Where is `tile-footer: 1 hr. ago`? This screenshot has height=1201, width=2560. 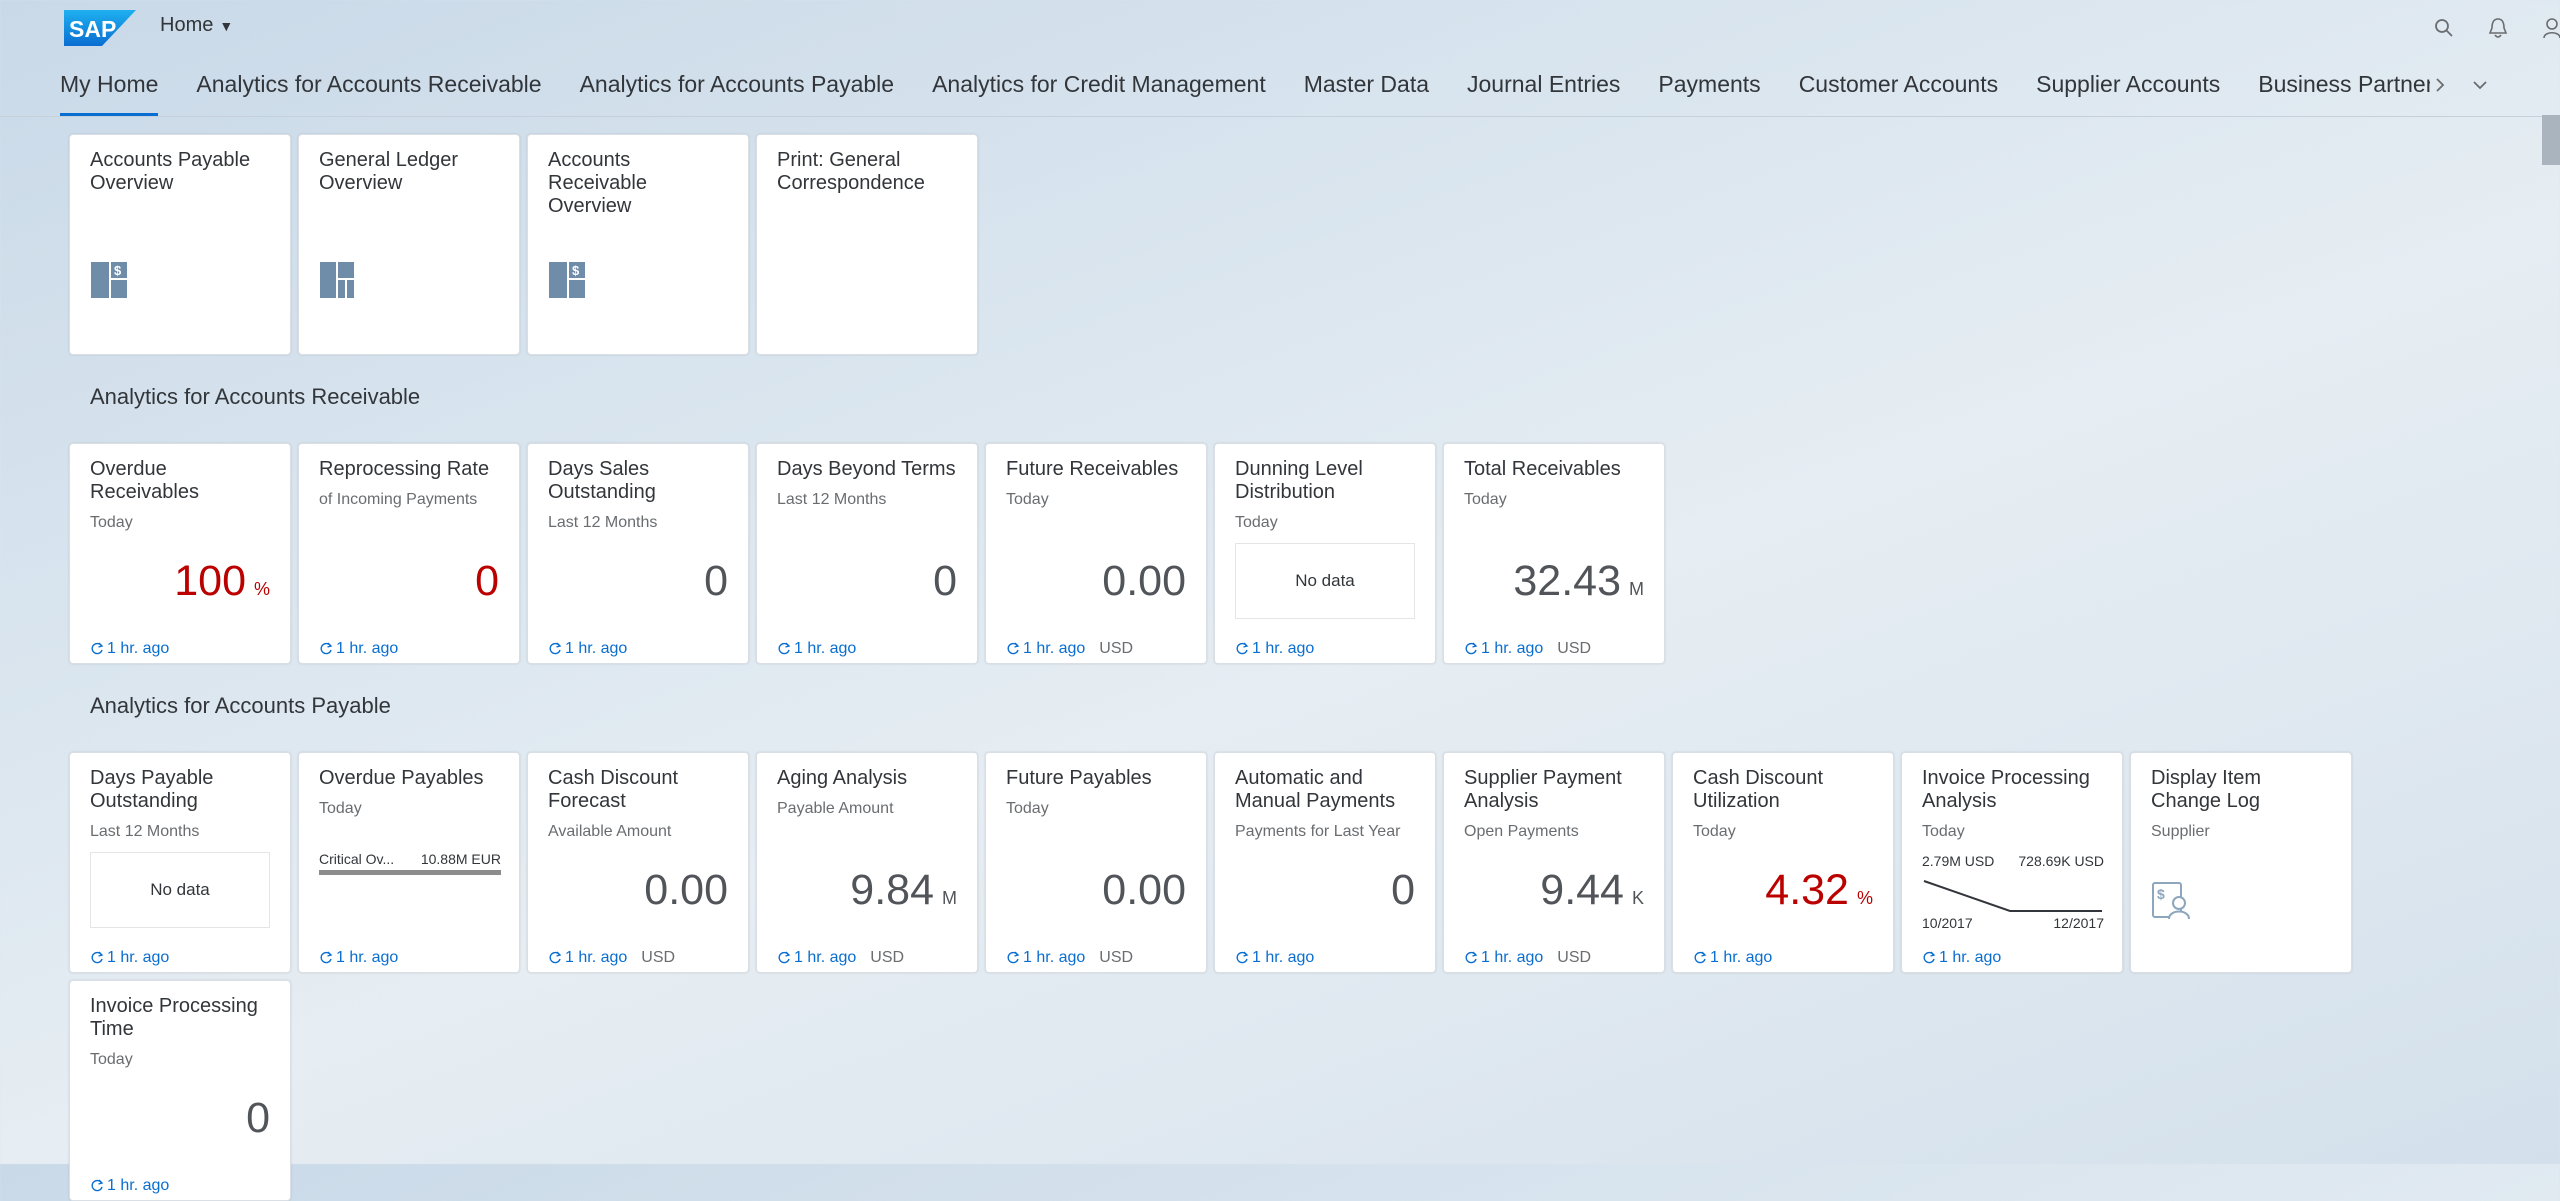 tile-footer: 1 hr. ago is located at coordinates (1274, 958).